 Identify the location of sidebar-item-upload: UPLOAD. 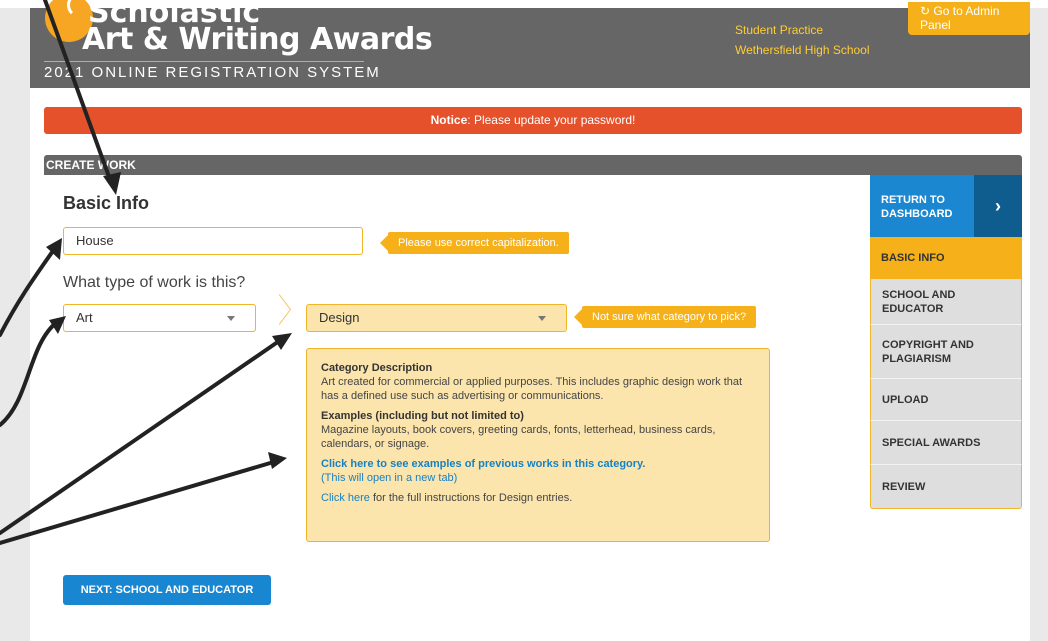
(946, 400).